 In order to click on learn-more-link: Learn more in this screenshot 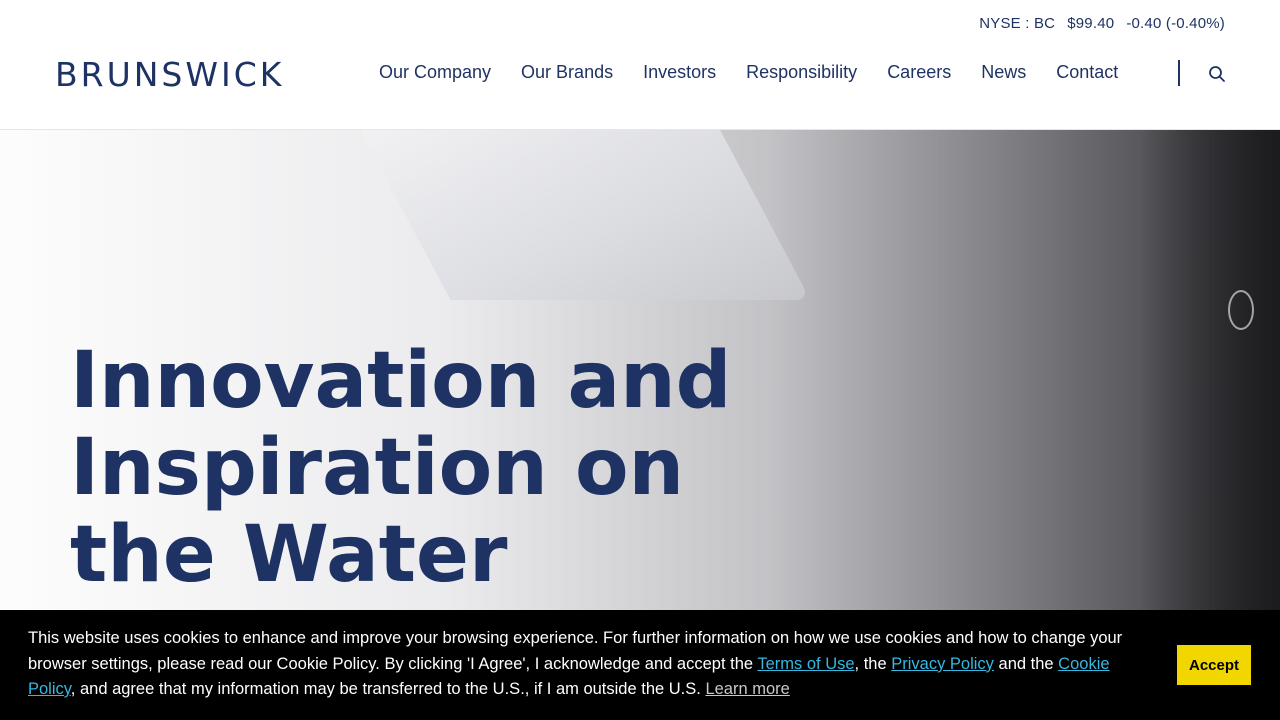, I will do `click(747, 689)`.